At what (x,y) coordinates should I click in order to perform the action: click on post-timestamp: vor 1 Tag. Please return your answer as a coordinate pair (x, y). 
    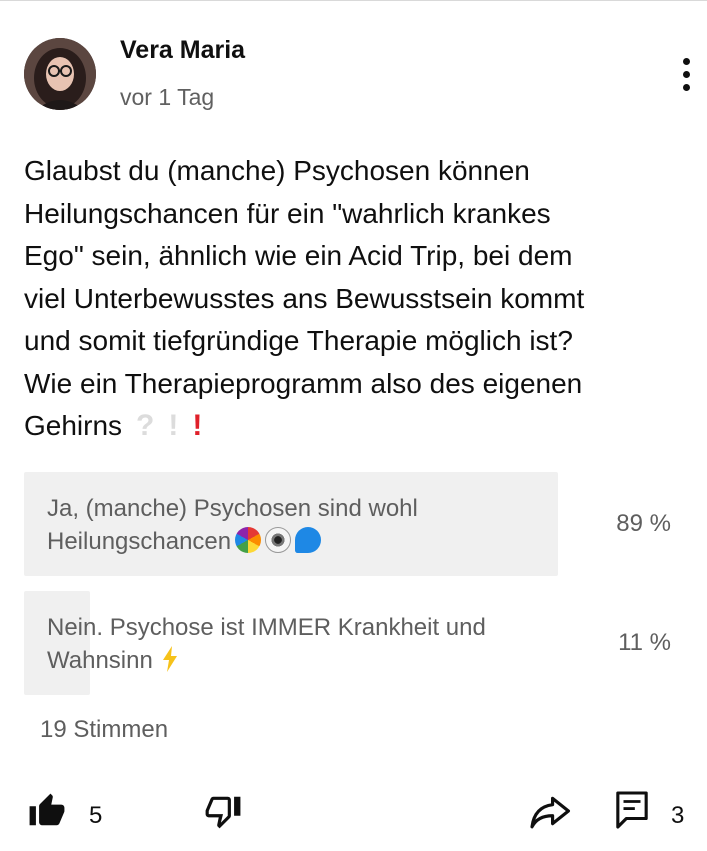
    Looking at the image, I should click on (167, 97).